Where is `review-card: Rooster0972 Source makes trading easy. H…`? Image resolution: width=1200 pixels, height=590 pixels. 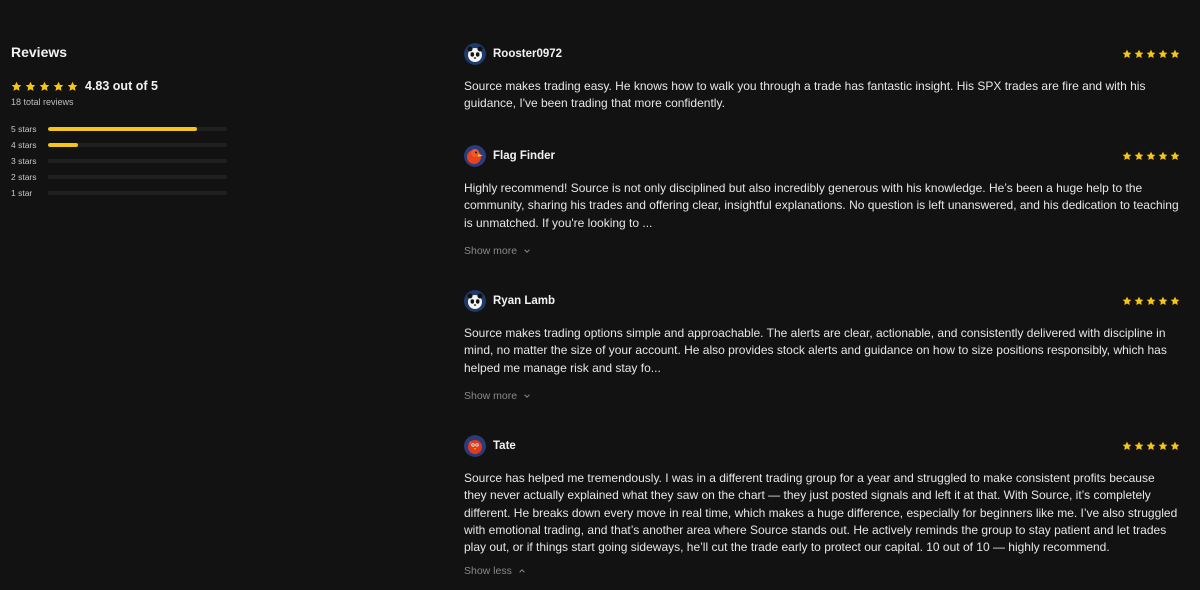 review-card: Rooster0972 Source makes trading easy. H… is located at coordinates (822, 78).